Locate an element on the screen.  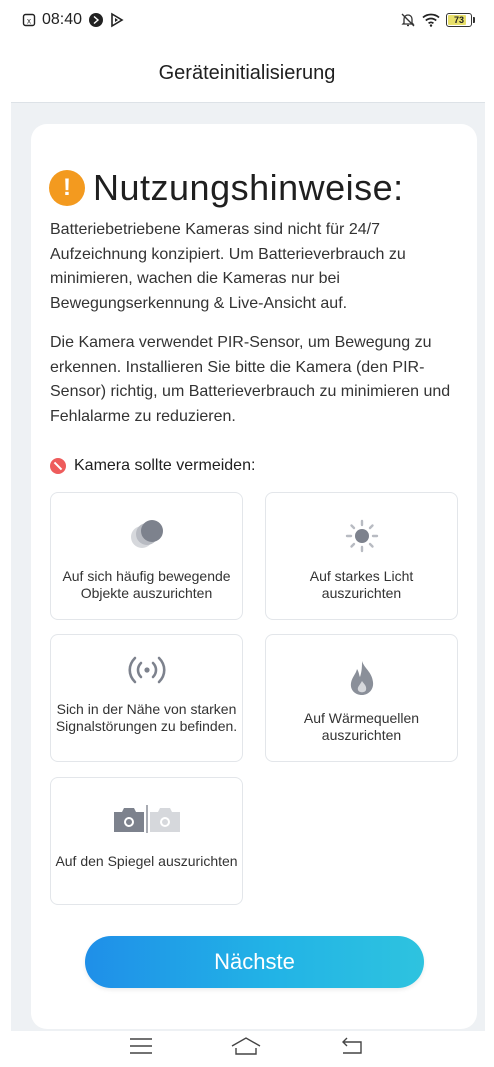
home-icon is located at coordinates (246, 1048).